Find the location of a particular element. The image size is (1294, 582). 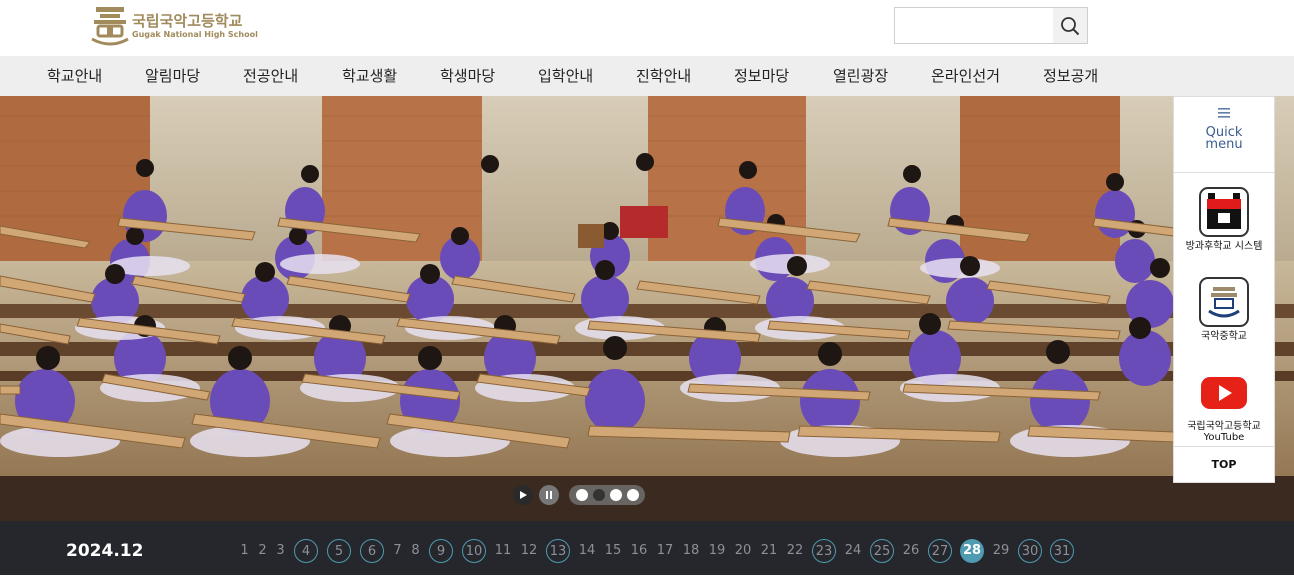

nav-item-advancement: 진학안내 is located at coordinates (663, 76).